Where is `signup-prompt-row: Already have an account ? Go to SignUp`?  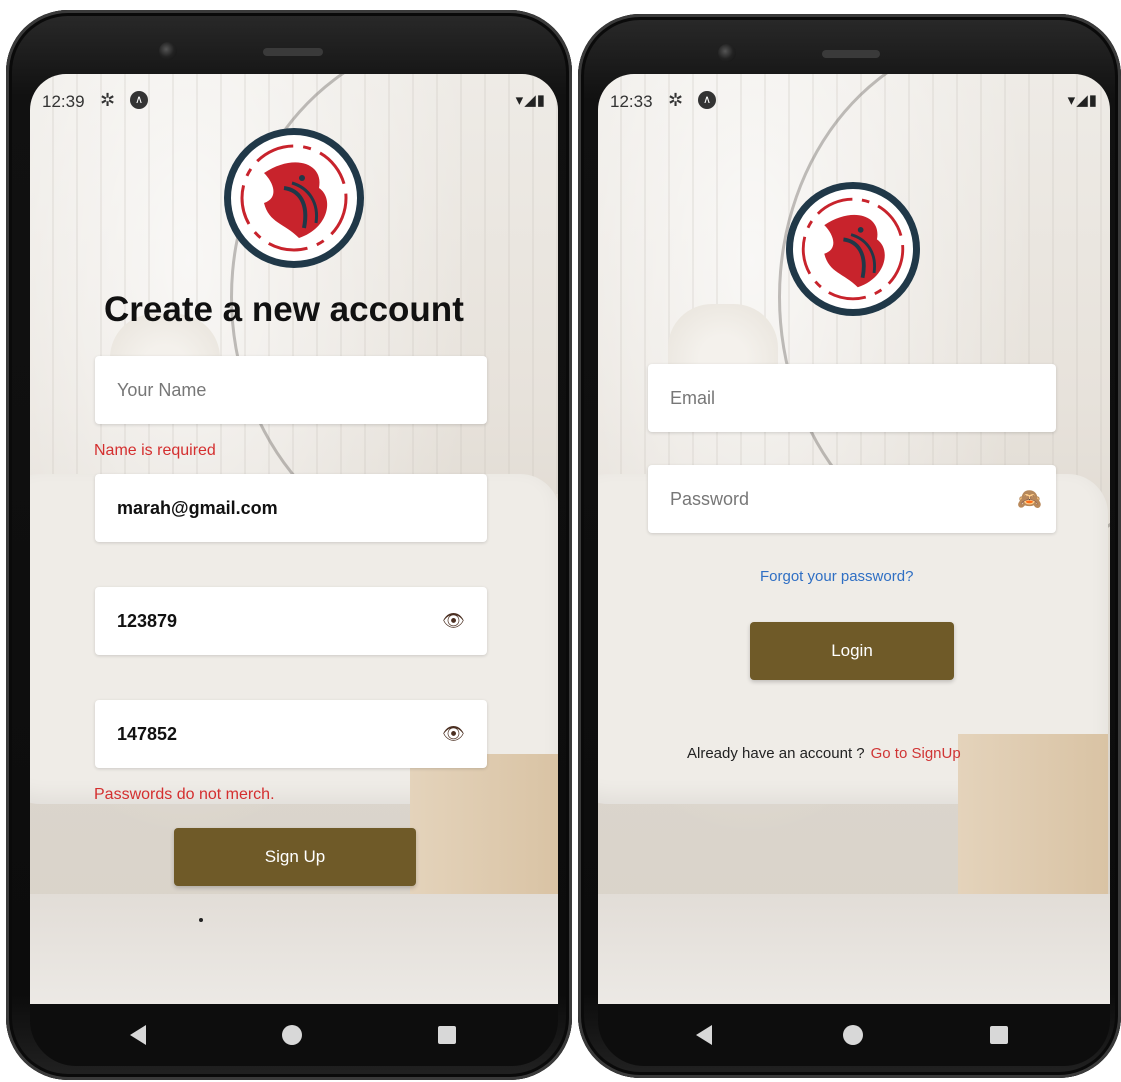 signup-prompt-row: Already have an account ? Go to SignUp is located at coordinates (824, 753).